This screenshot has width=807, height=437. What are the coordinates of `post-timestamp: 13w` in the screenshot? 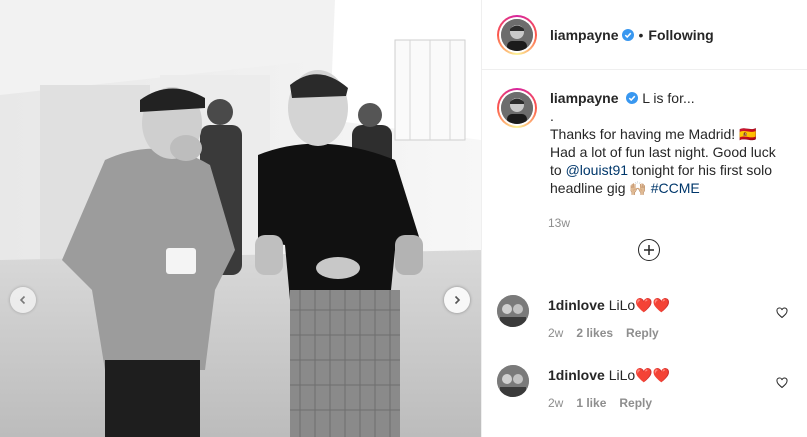 It's located at (559, 223).